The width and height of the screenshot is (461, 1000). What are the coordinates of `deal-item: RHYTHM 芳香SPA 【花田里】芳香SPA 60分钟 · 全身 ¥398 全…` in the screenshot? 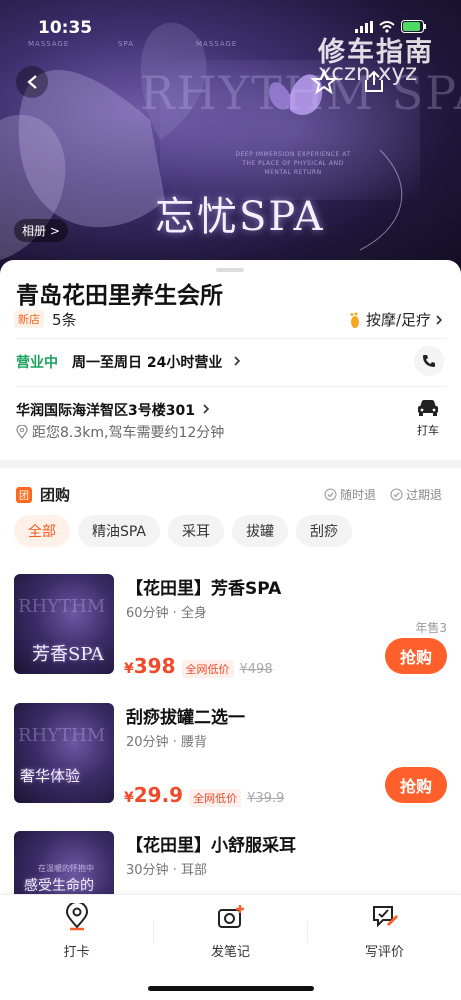 It's located at (230, 626).